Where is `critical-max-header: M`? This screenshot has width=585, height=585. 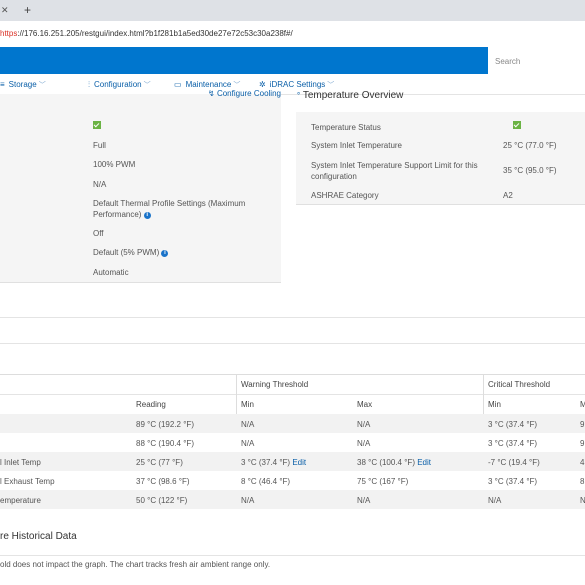
critical-max-header: M is located at coordinates (582, 404).